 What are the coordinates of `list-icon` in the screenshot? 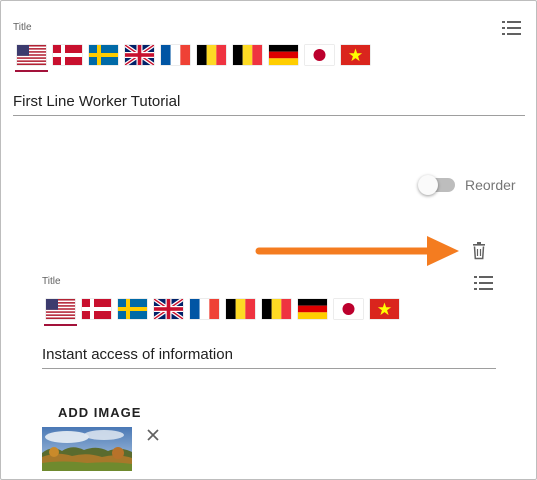 It's located at (512, 28).